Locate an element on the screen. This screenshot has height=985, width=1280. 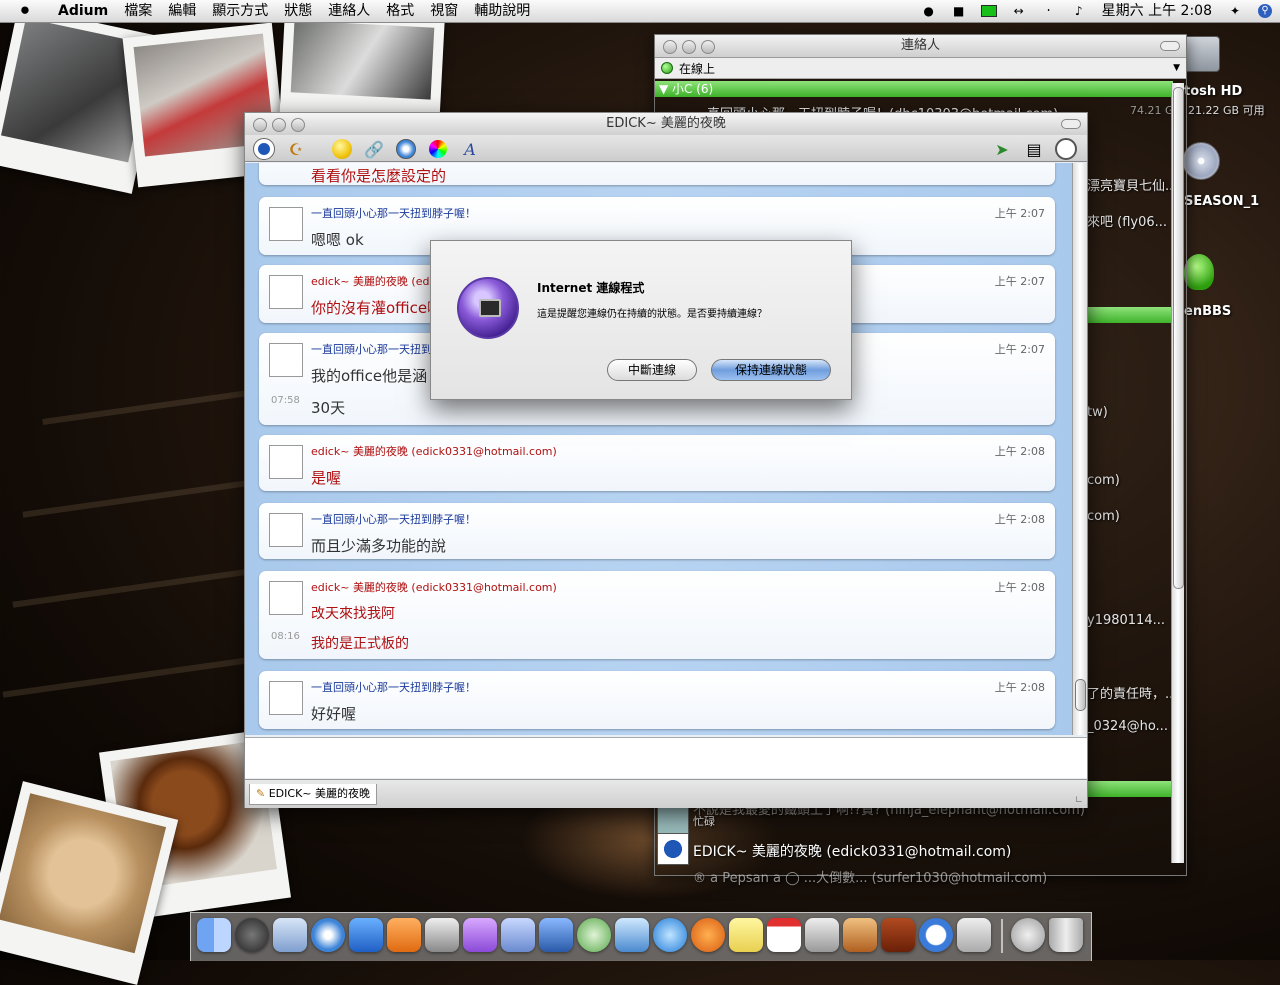
system-prefs-icon is located at coordinates (974, 935).